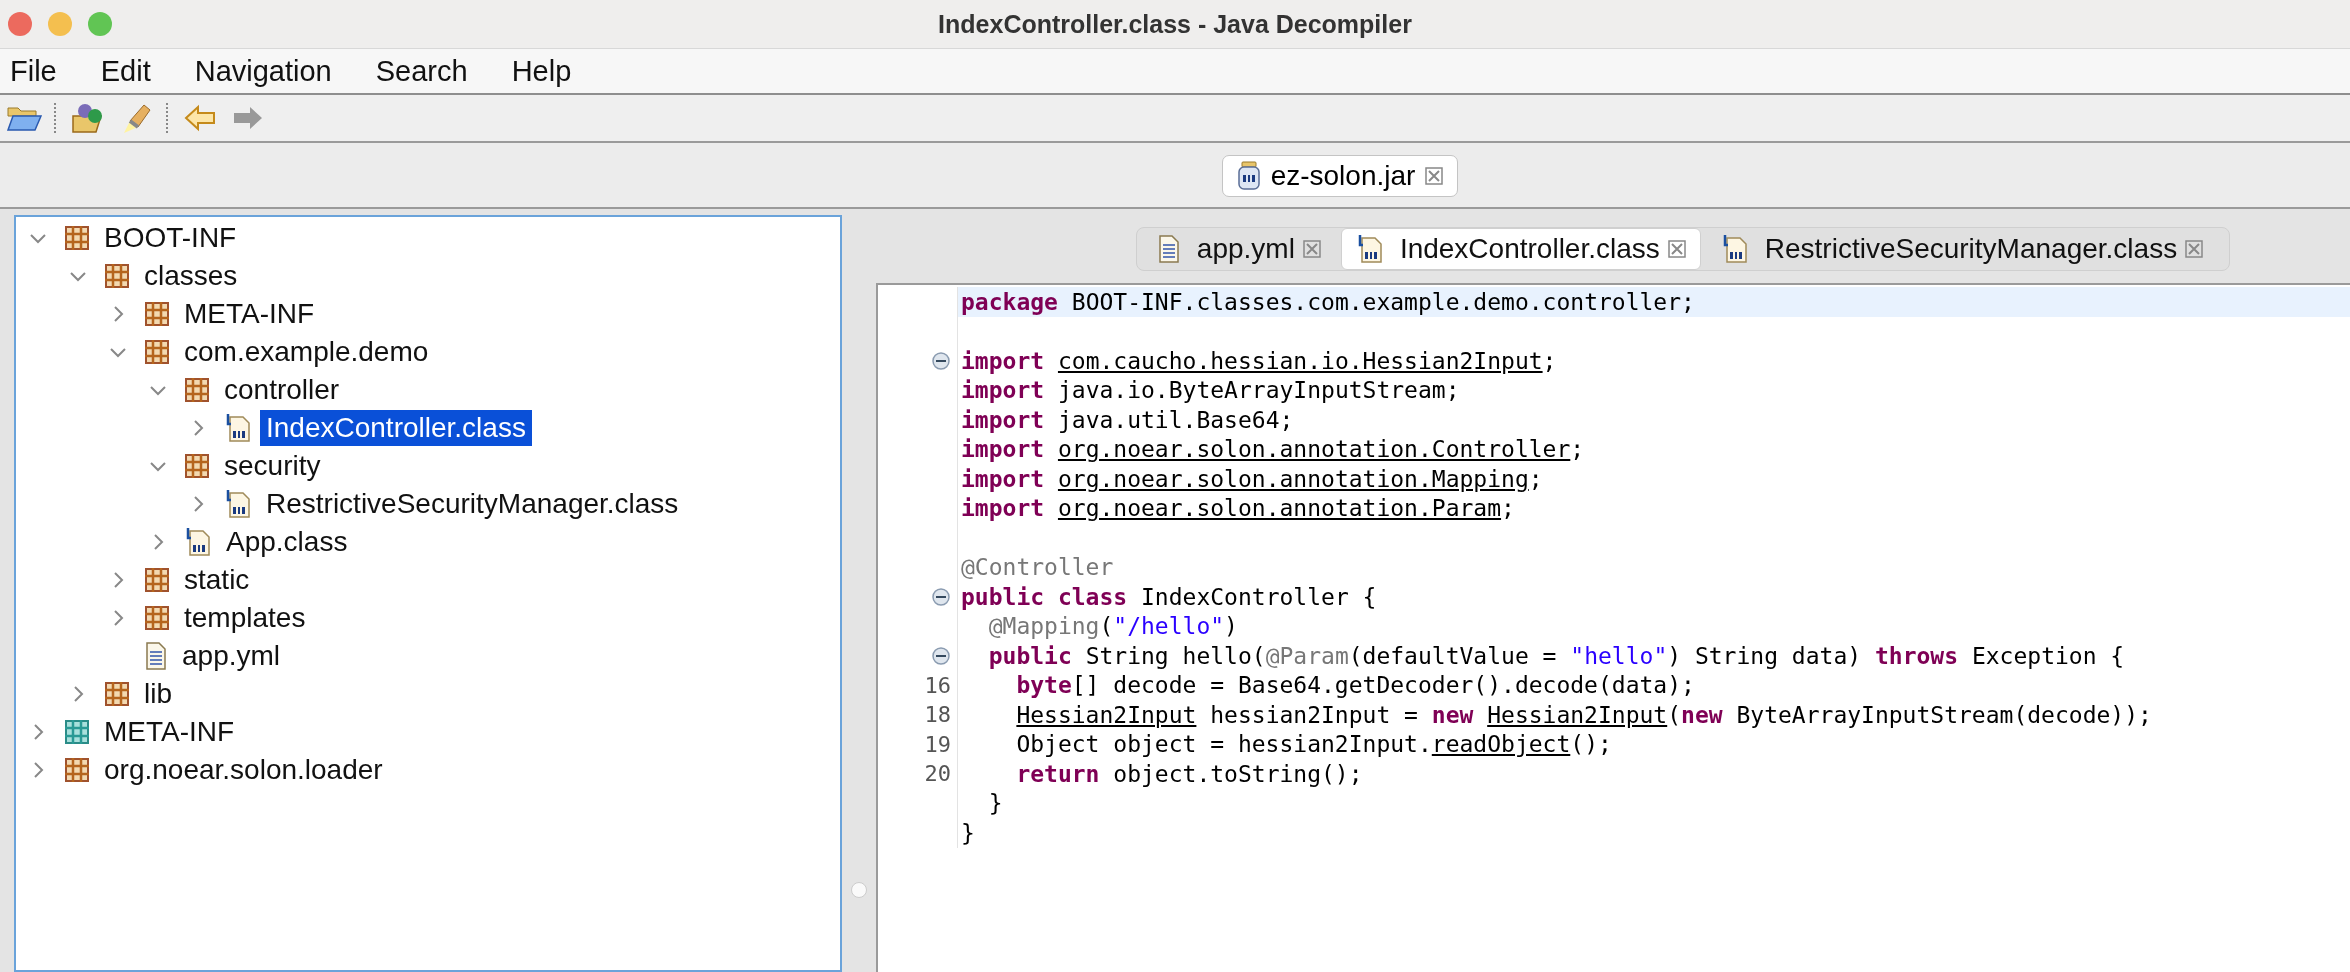 The image size is (2350, 972). I want to click on tree-item: app.yml, so click(231, 656).